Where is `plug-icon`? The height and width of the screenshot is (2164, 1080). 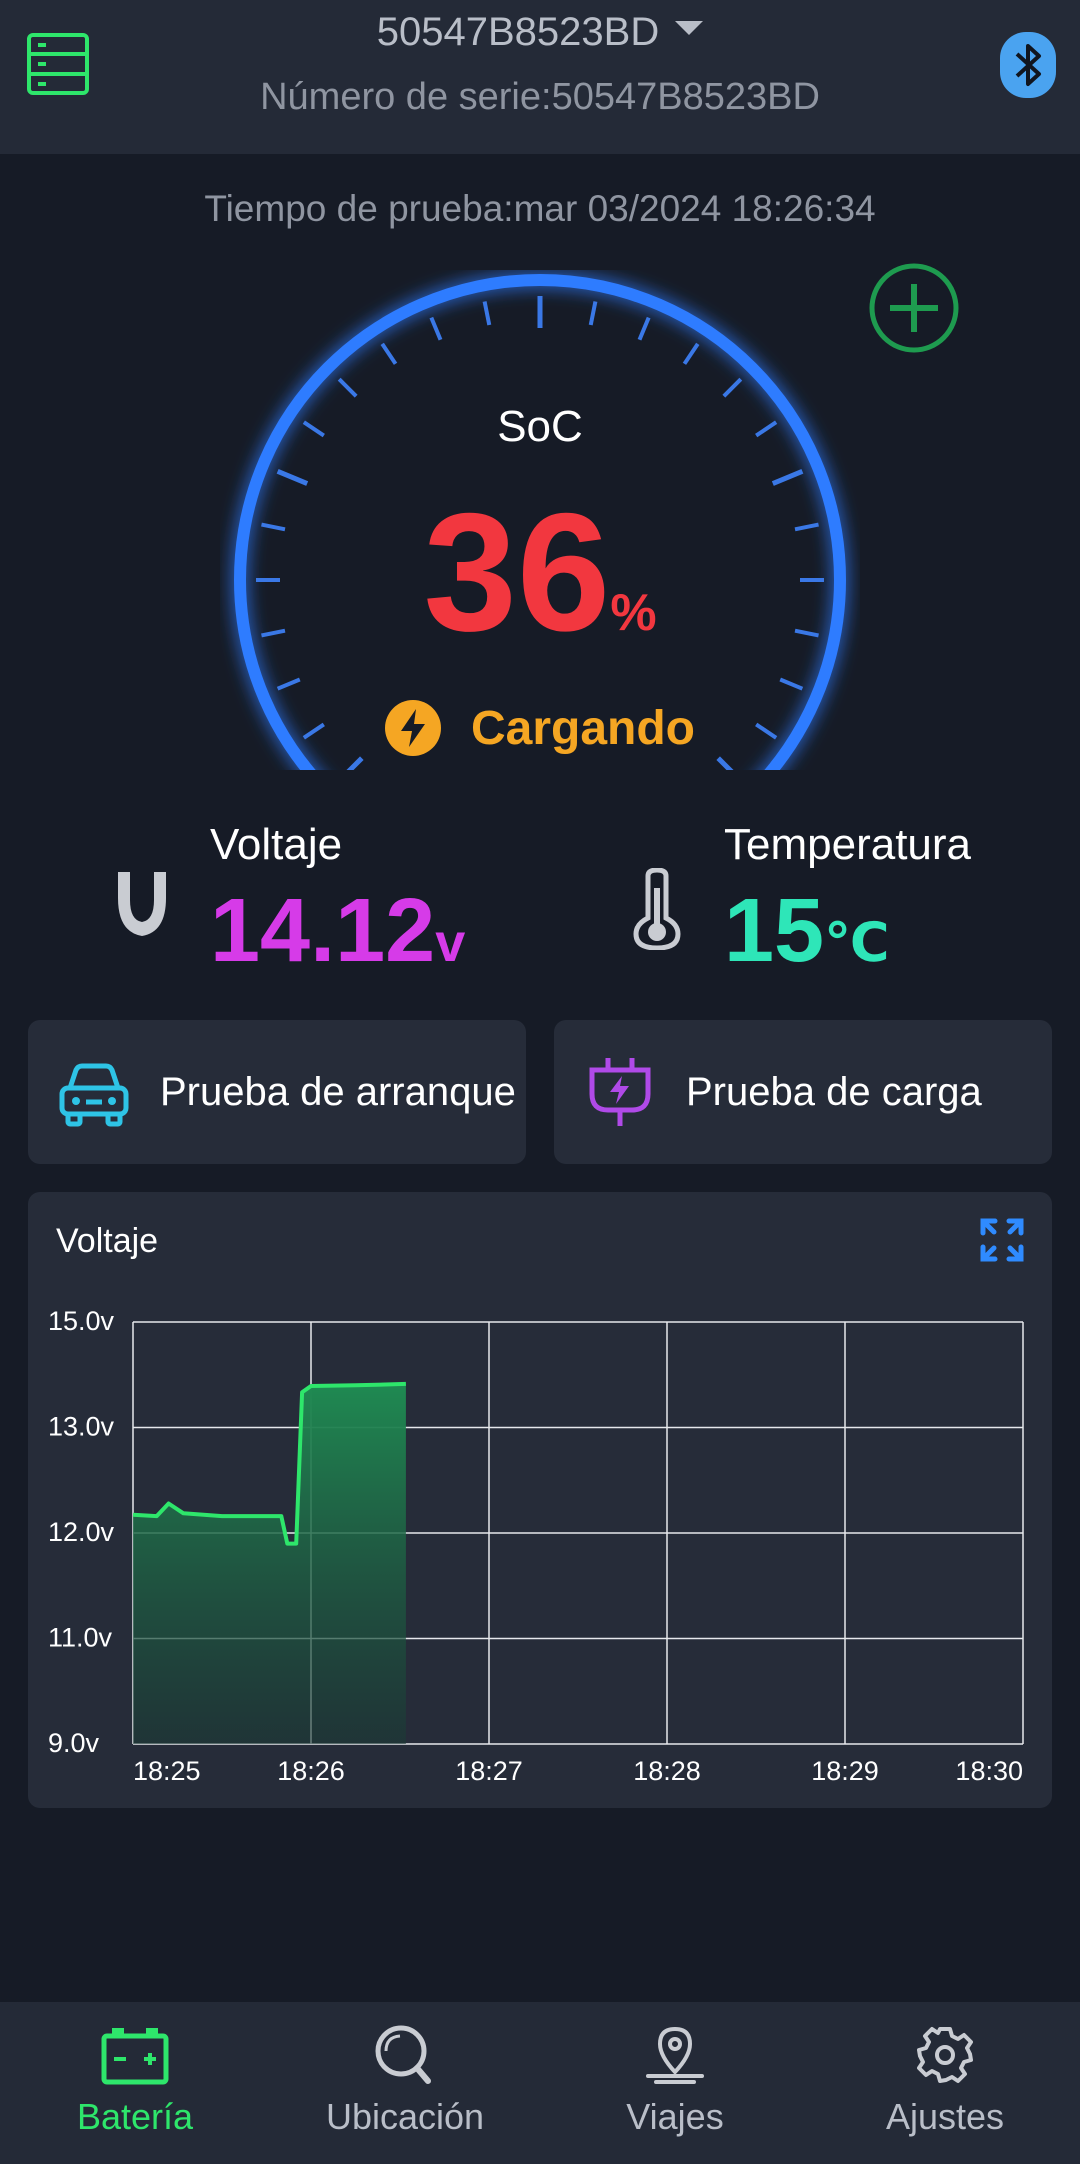 plug-icon is located at coordinates (620, 1092).